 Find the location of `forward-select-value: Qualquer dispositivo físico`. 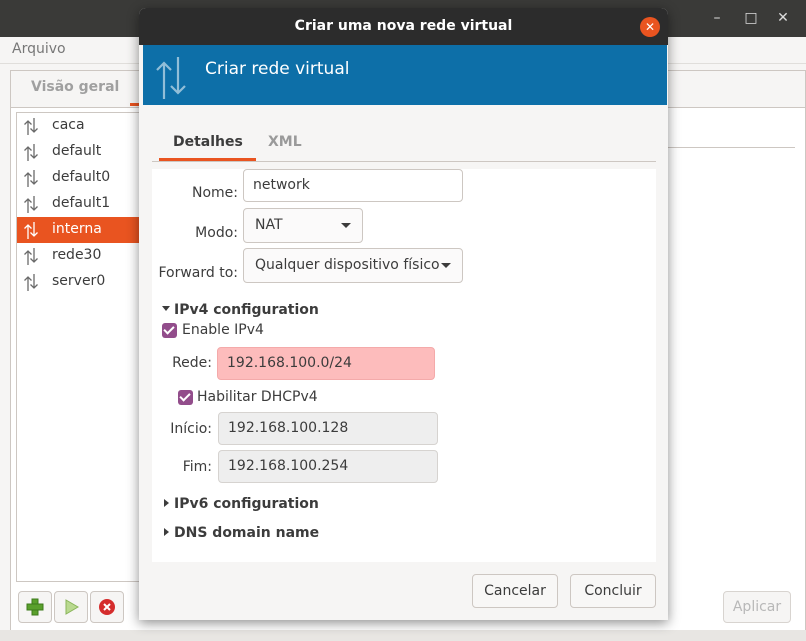

forward-select-value: Qualquer dispositivo físico is located at coordinates (347, 265).